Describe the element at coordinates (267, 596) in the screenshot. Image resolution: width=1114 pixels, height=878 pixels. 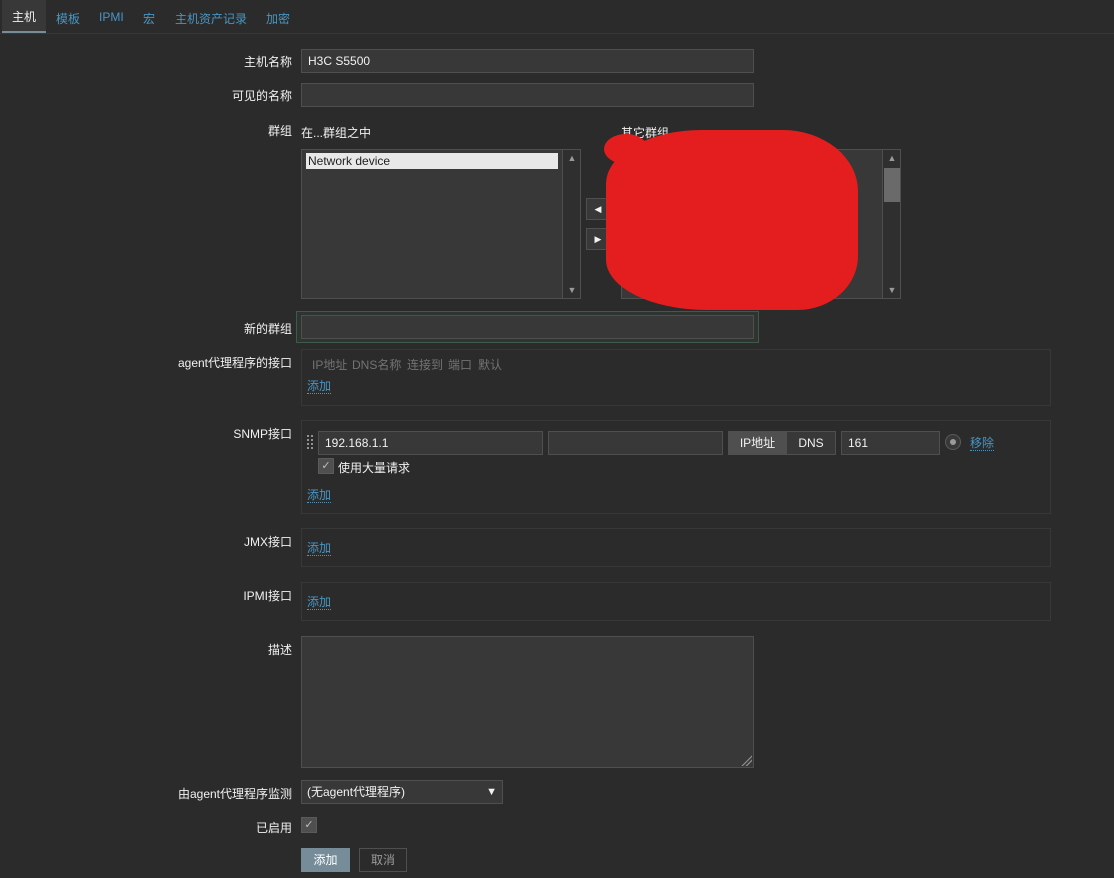
I see `ipmi-interfaces-label: IPMI接口` at that location.